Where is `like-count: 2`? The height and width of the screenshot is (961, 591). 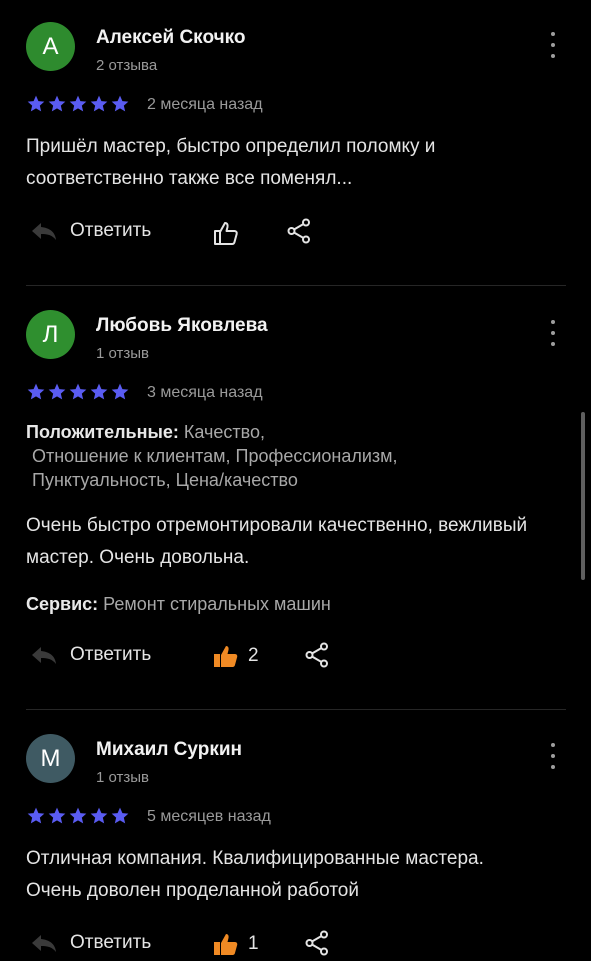 like-count: 2 is located at coordinates (253, 655).